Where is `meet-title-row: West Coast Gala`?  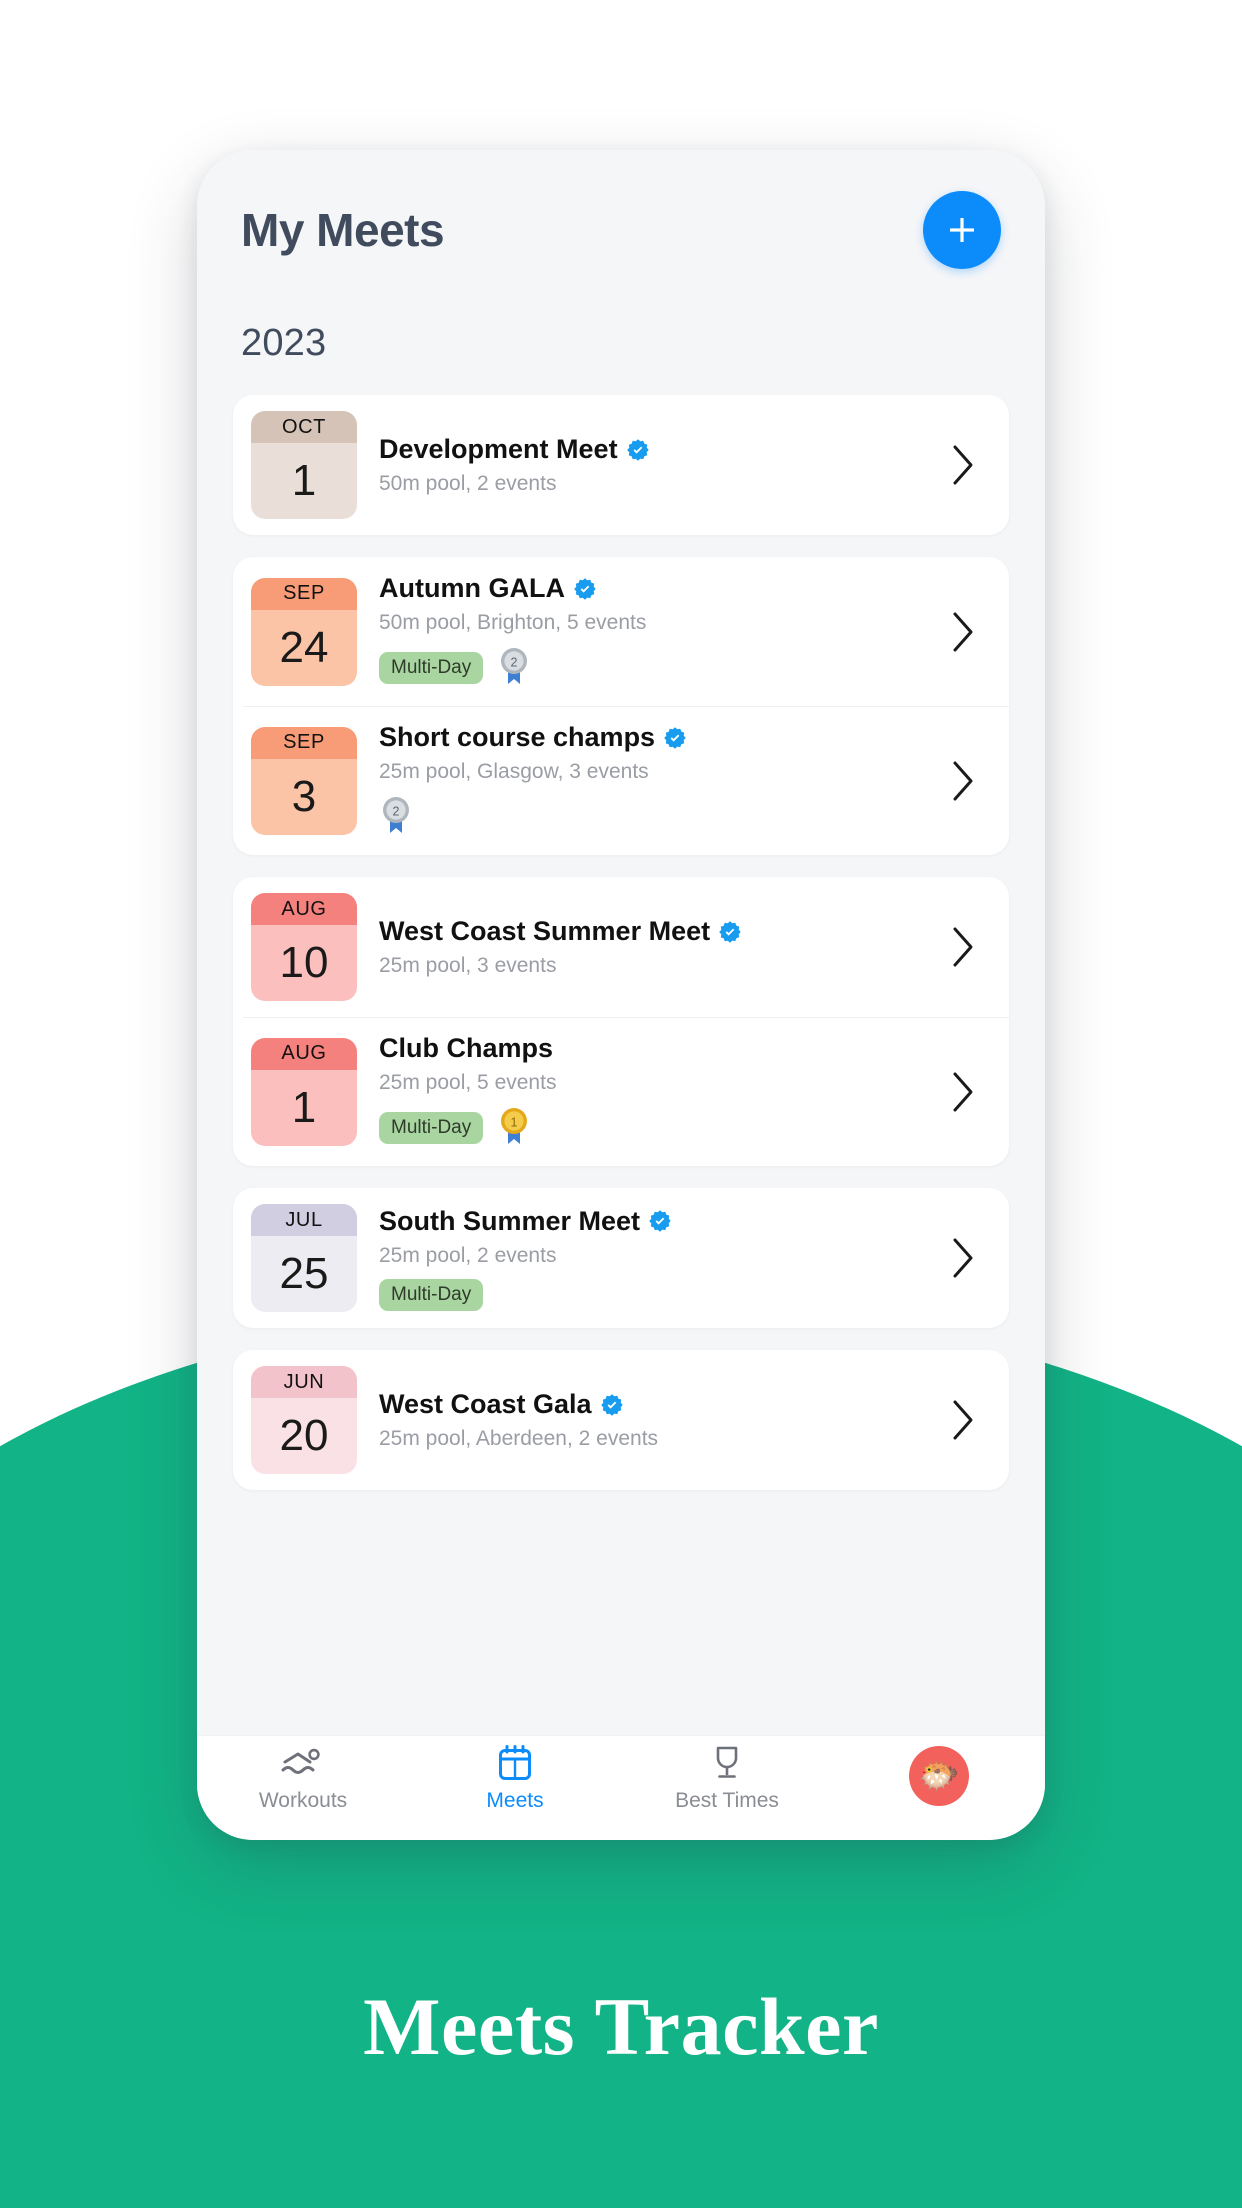 meet-title-row: West Coast Gala is located at coordinates (661, 1404).